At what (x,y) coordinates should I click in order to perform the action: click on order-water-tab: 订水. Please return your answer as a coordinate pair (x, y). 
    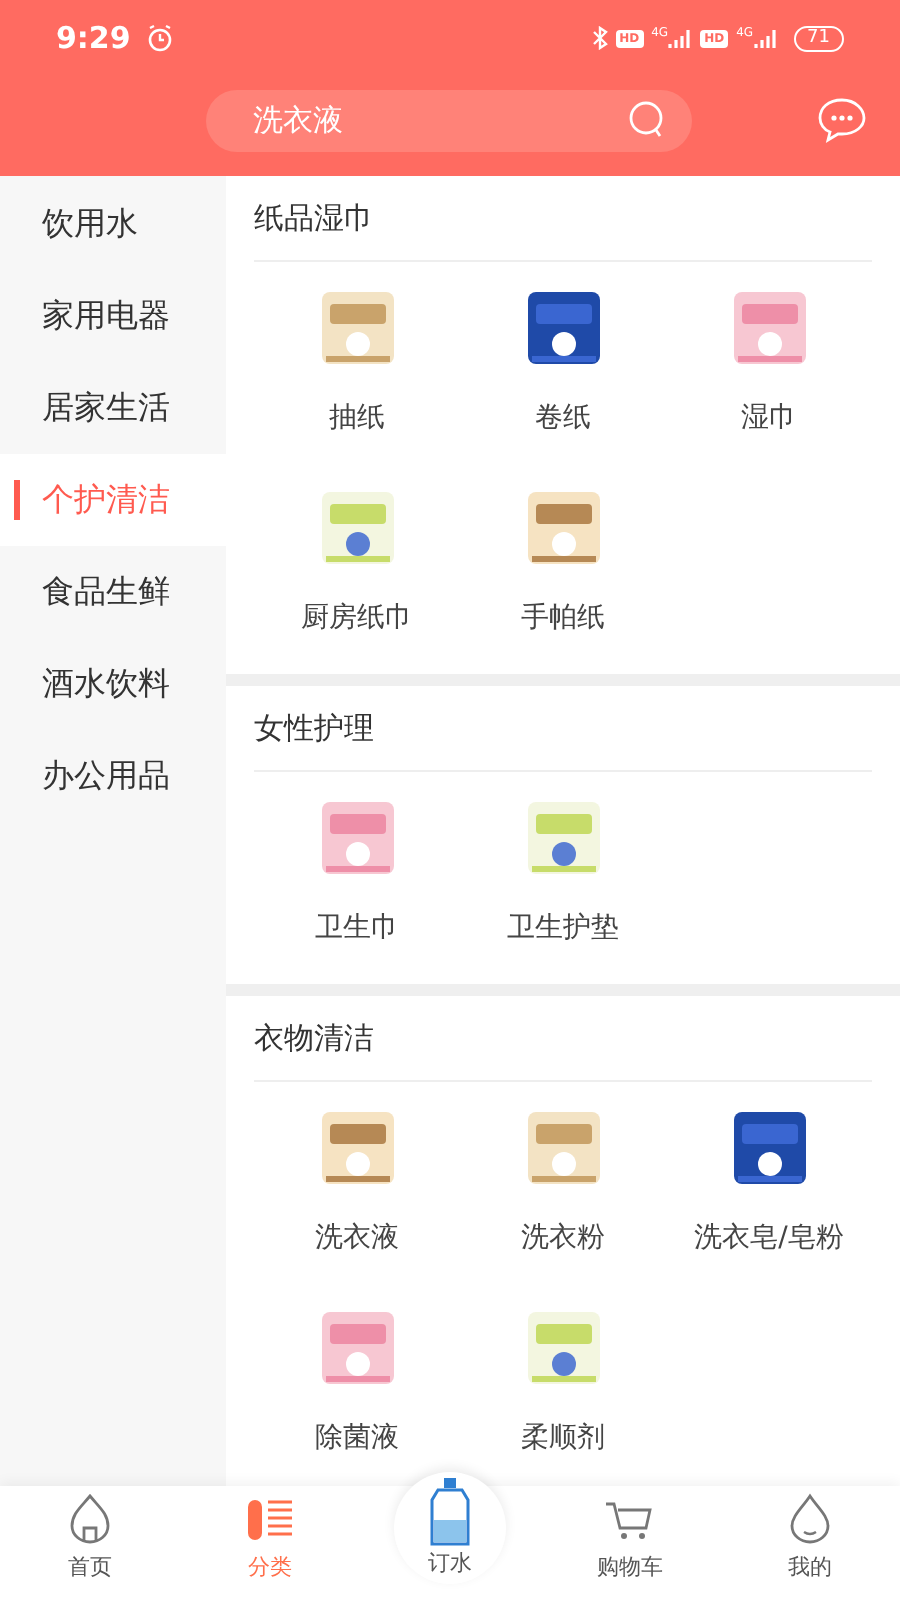
    Looking at the image, I should click on (450, 1528).